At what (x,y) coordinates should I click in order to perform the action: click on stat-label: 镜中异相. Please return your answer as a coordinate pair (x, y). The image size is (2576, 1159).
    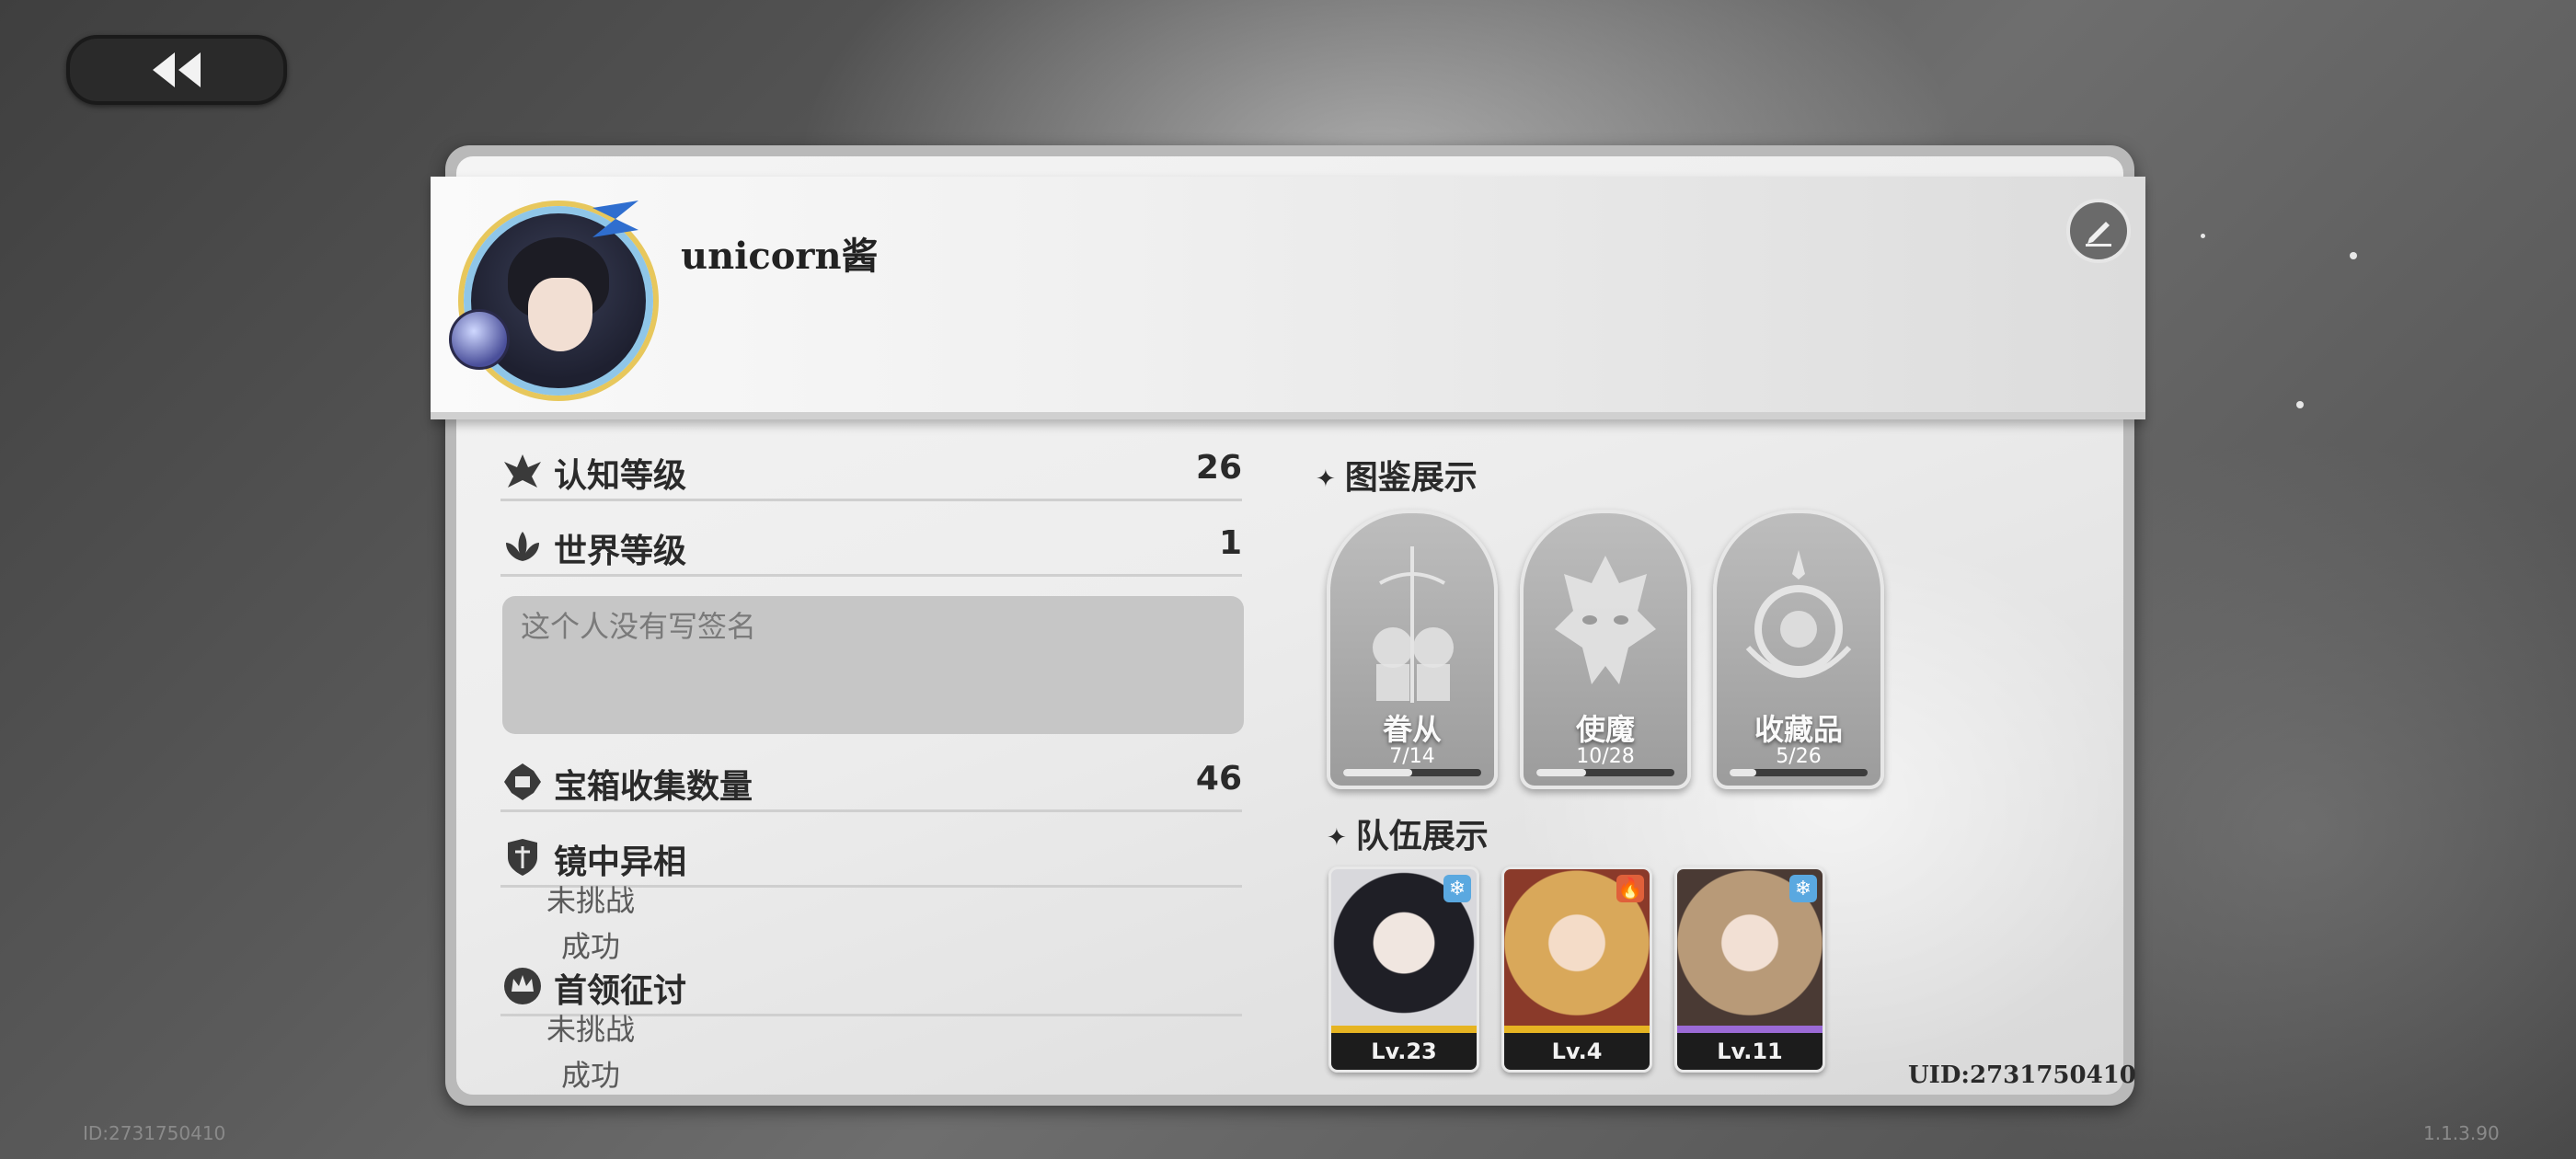
    Looking at the image, I should click on (620, 862).